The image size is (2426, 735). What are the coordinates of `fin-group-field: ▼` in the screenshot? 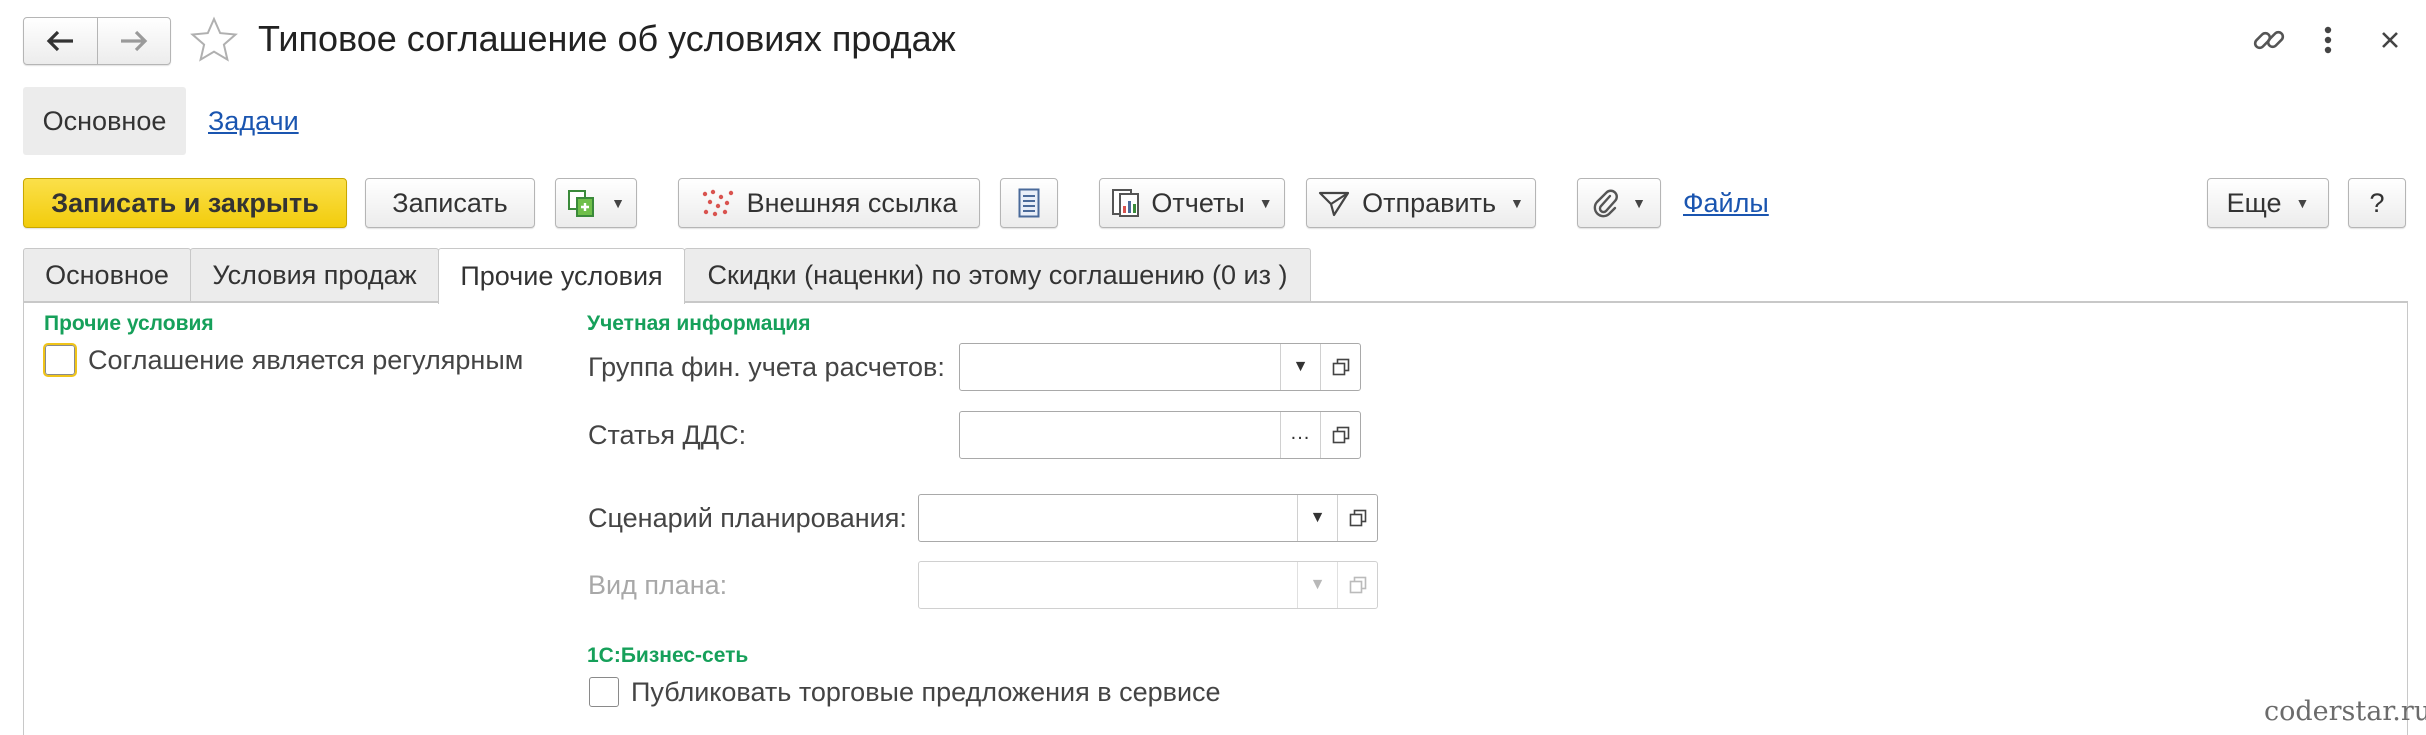 It's located at (1160, 367).